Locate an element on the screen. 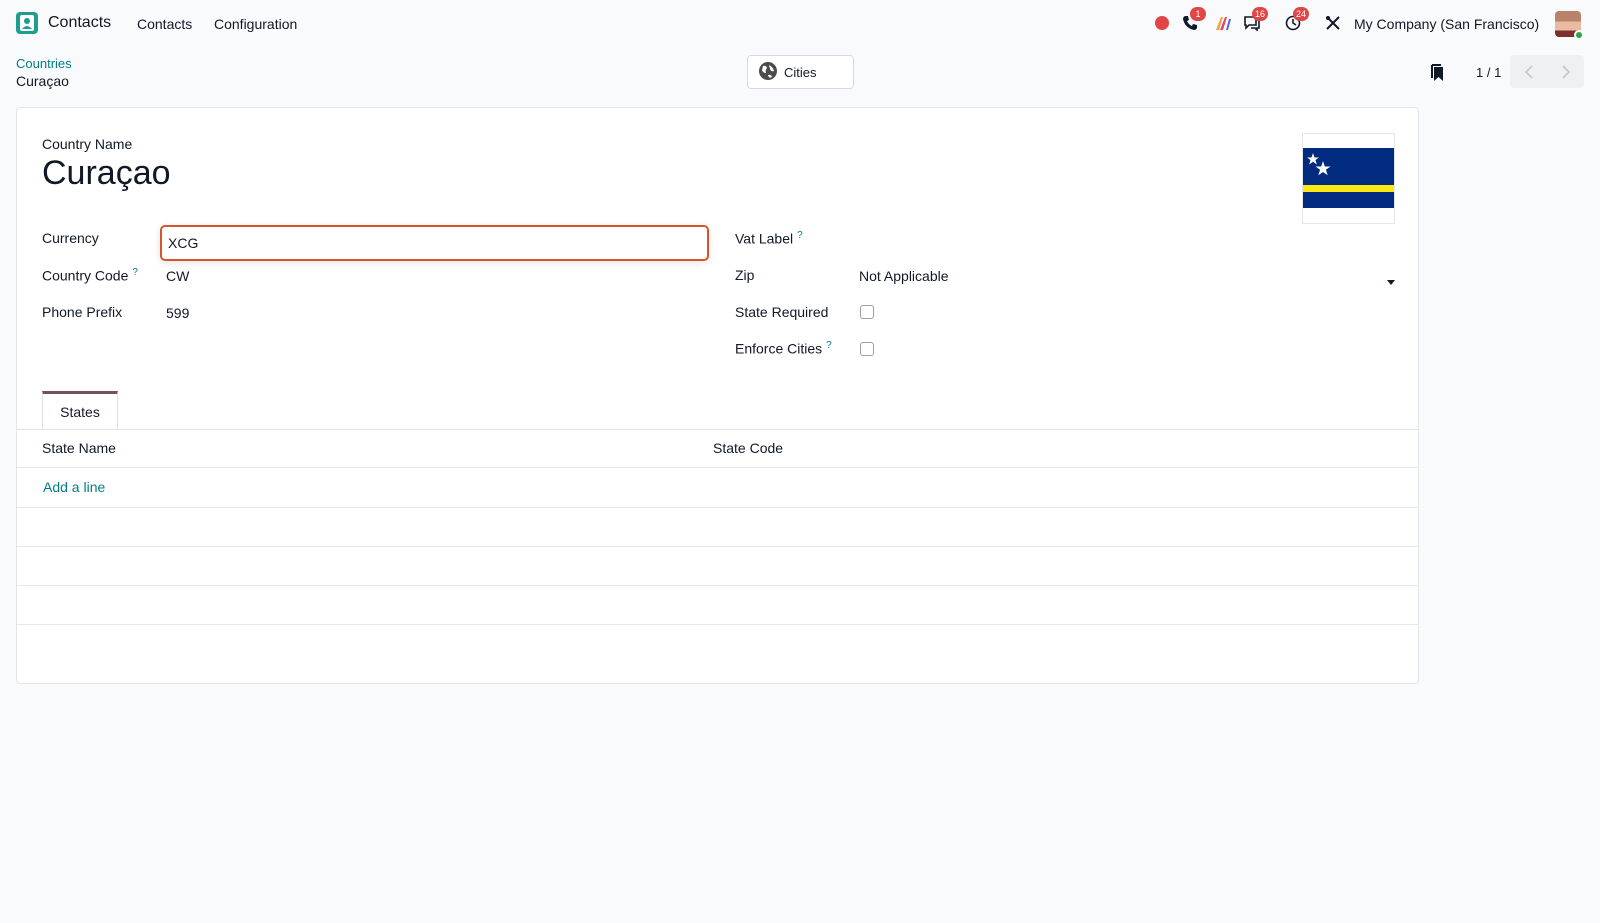 Image resolution: width=1600 pixels, height=923 pixels. contacts-app-icon is located at coordinates (27, 23).